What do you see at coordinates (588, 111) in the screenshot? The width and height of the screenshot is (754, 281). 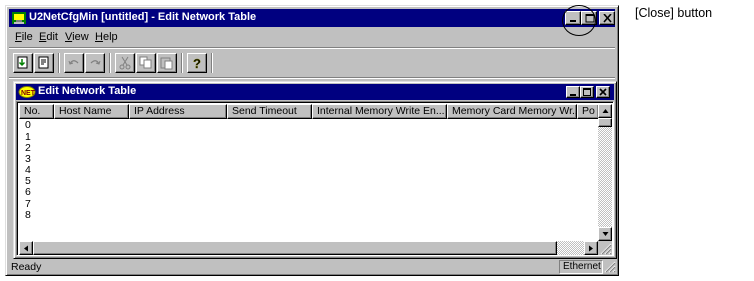 I see `column-header-port: Po` at bounding box center [588, 111].